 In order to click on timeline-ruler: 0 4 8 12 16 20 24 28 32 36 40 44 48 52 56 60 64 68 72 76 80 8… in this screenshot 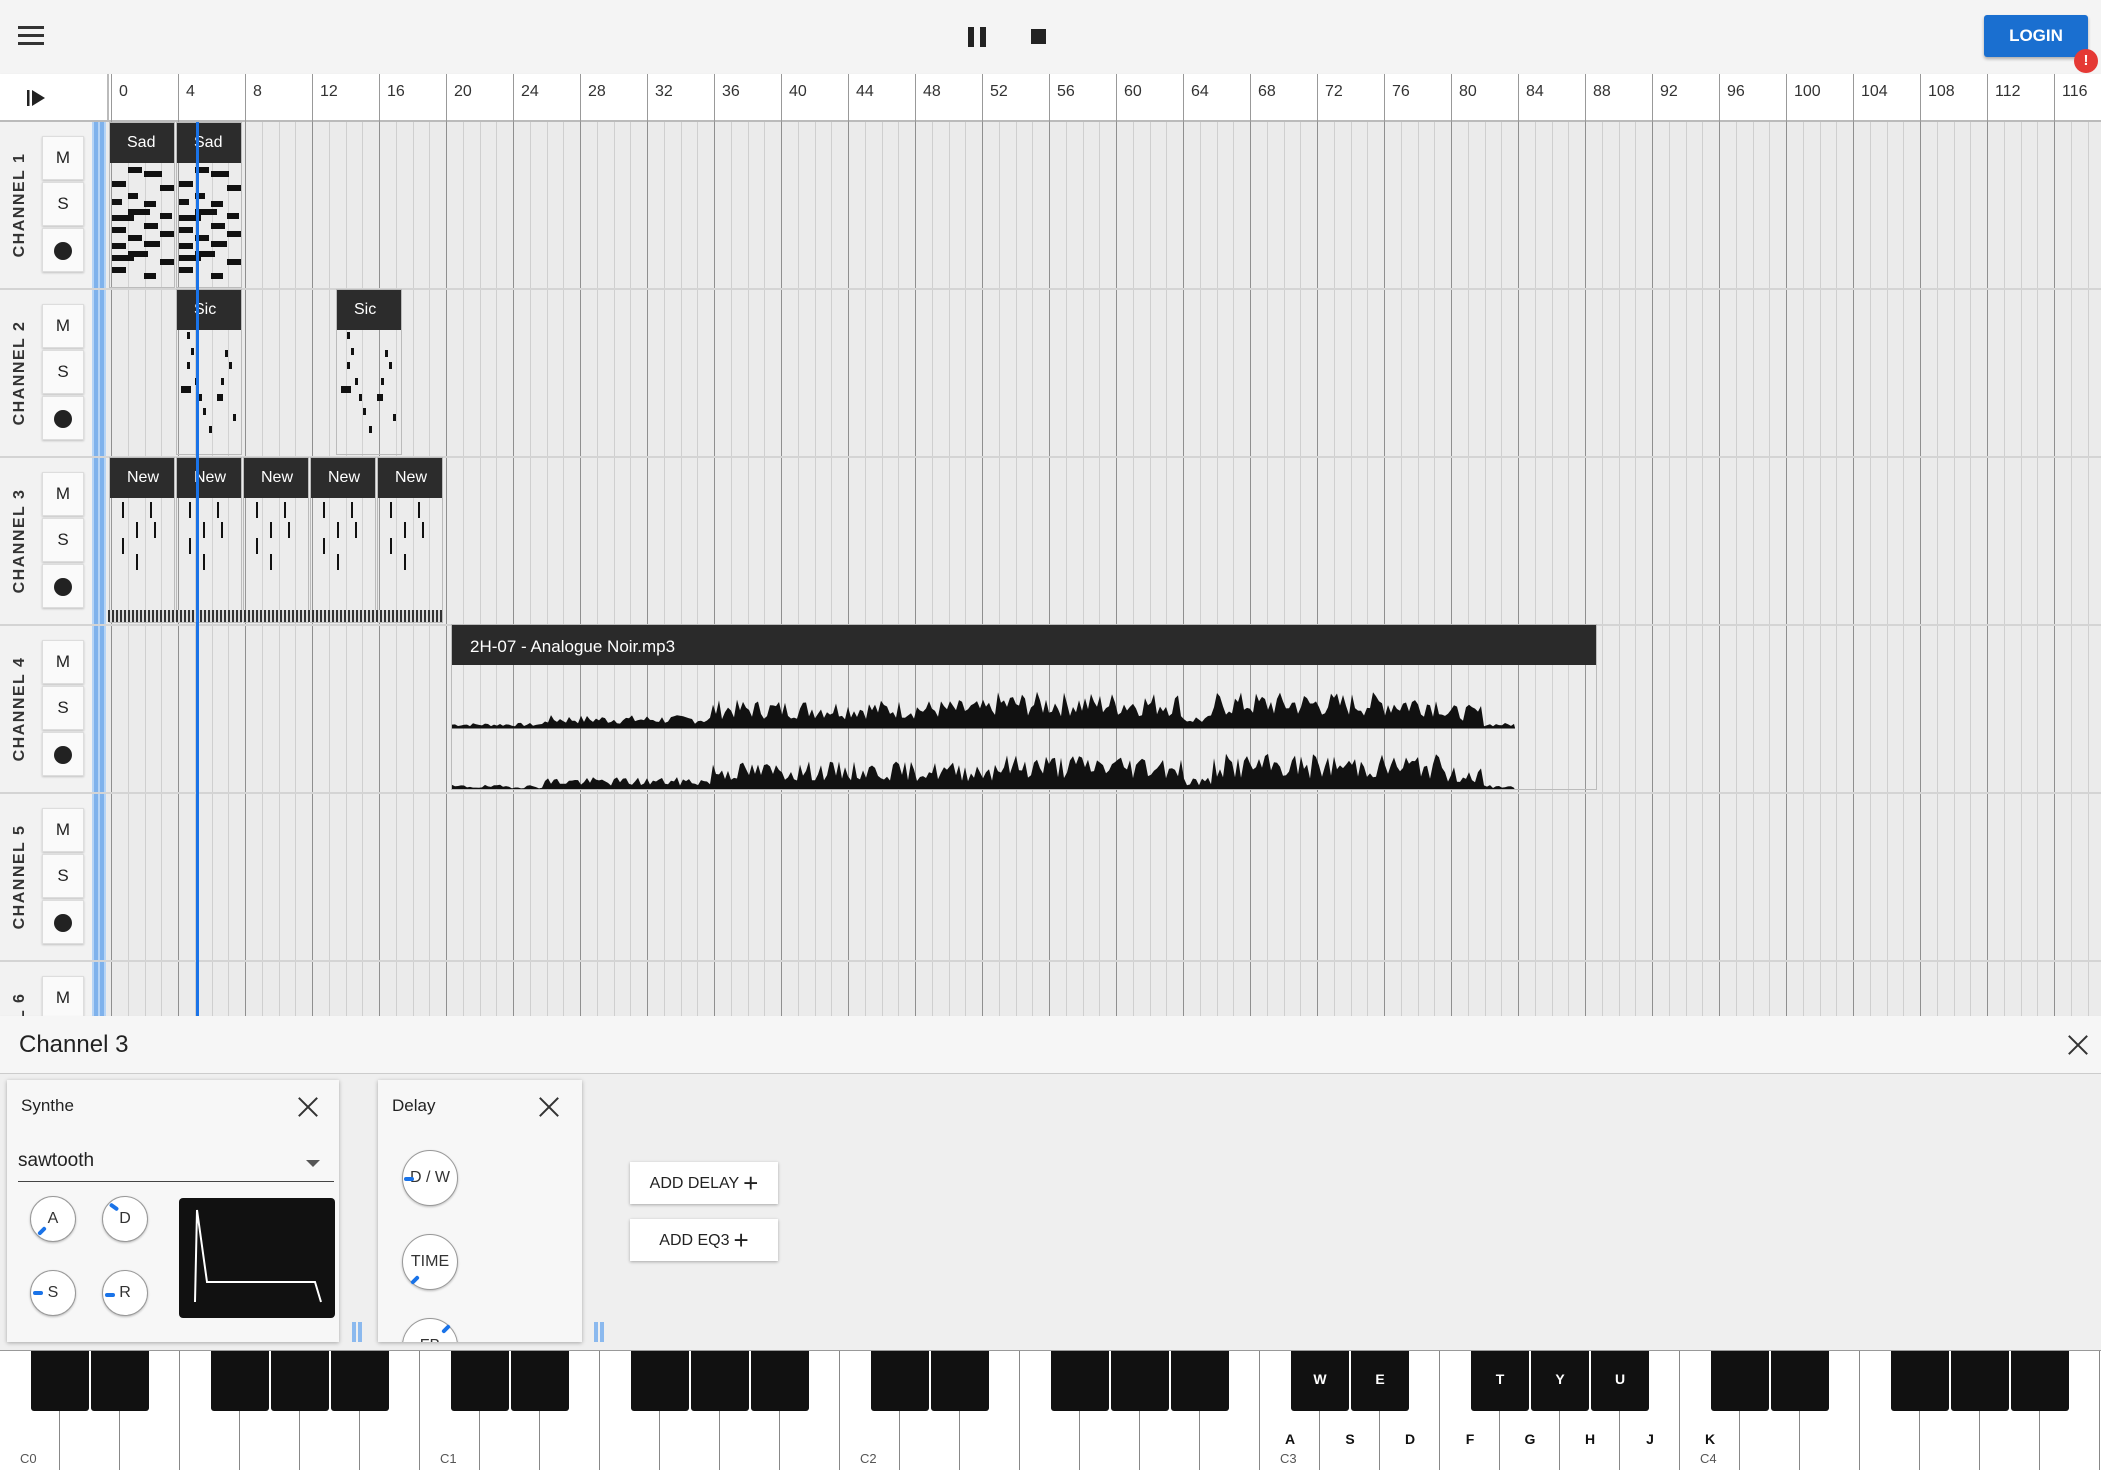, I will do `click(1050, 98)`.